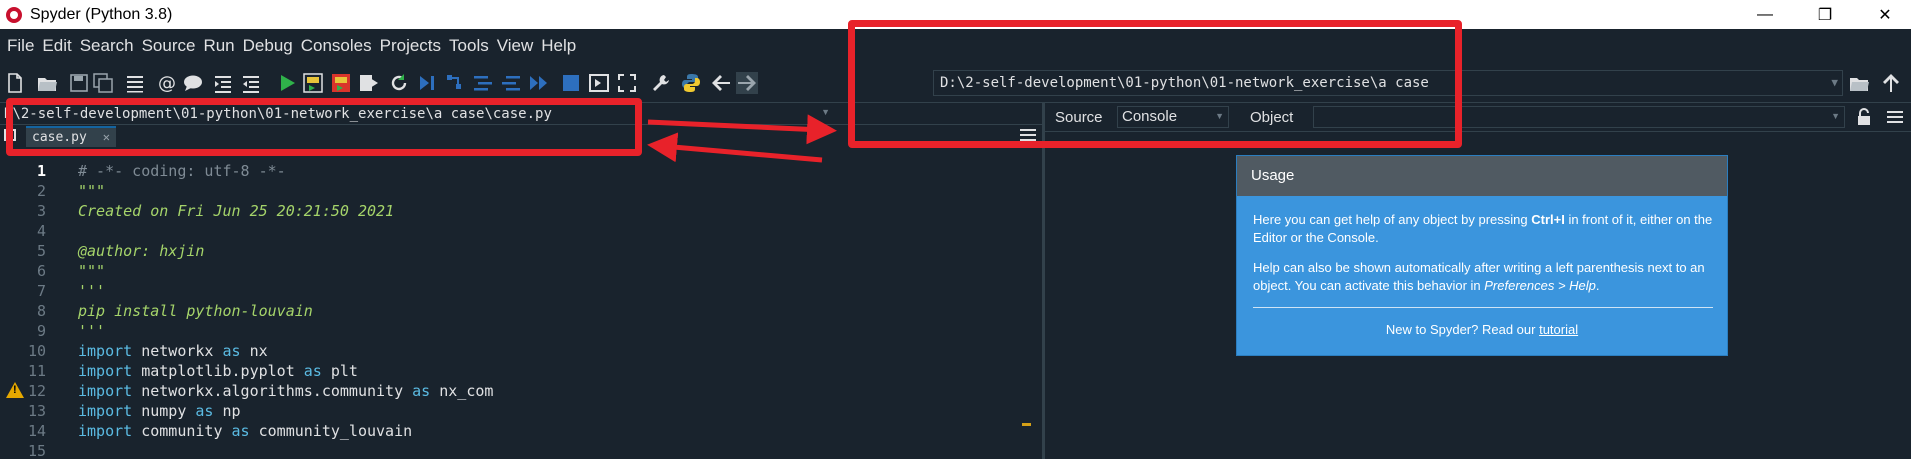  What do you see at coordinates (36, 450) in the screenshot?
I see `line-number: 15` at bounding box center [36, 450].